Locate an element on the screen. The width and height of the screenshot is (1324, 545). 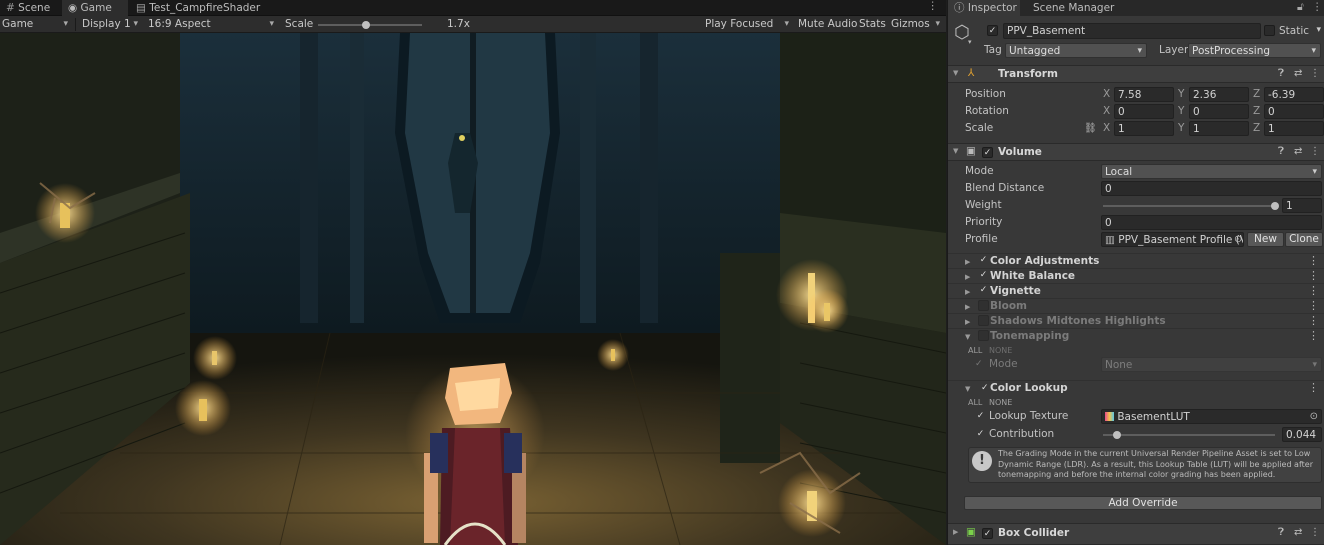
contribution-field: 0.044 is located at coordinates (1302, 434).